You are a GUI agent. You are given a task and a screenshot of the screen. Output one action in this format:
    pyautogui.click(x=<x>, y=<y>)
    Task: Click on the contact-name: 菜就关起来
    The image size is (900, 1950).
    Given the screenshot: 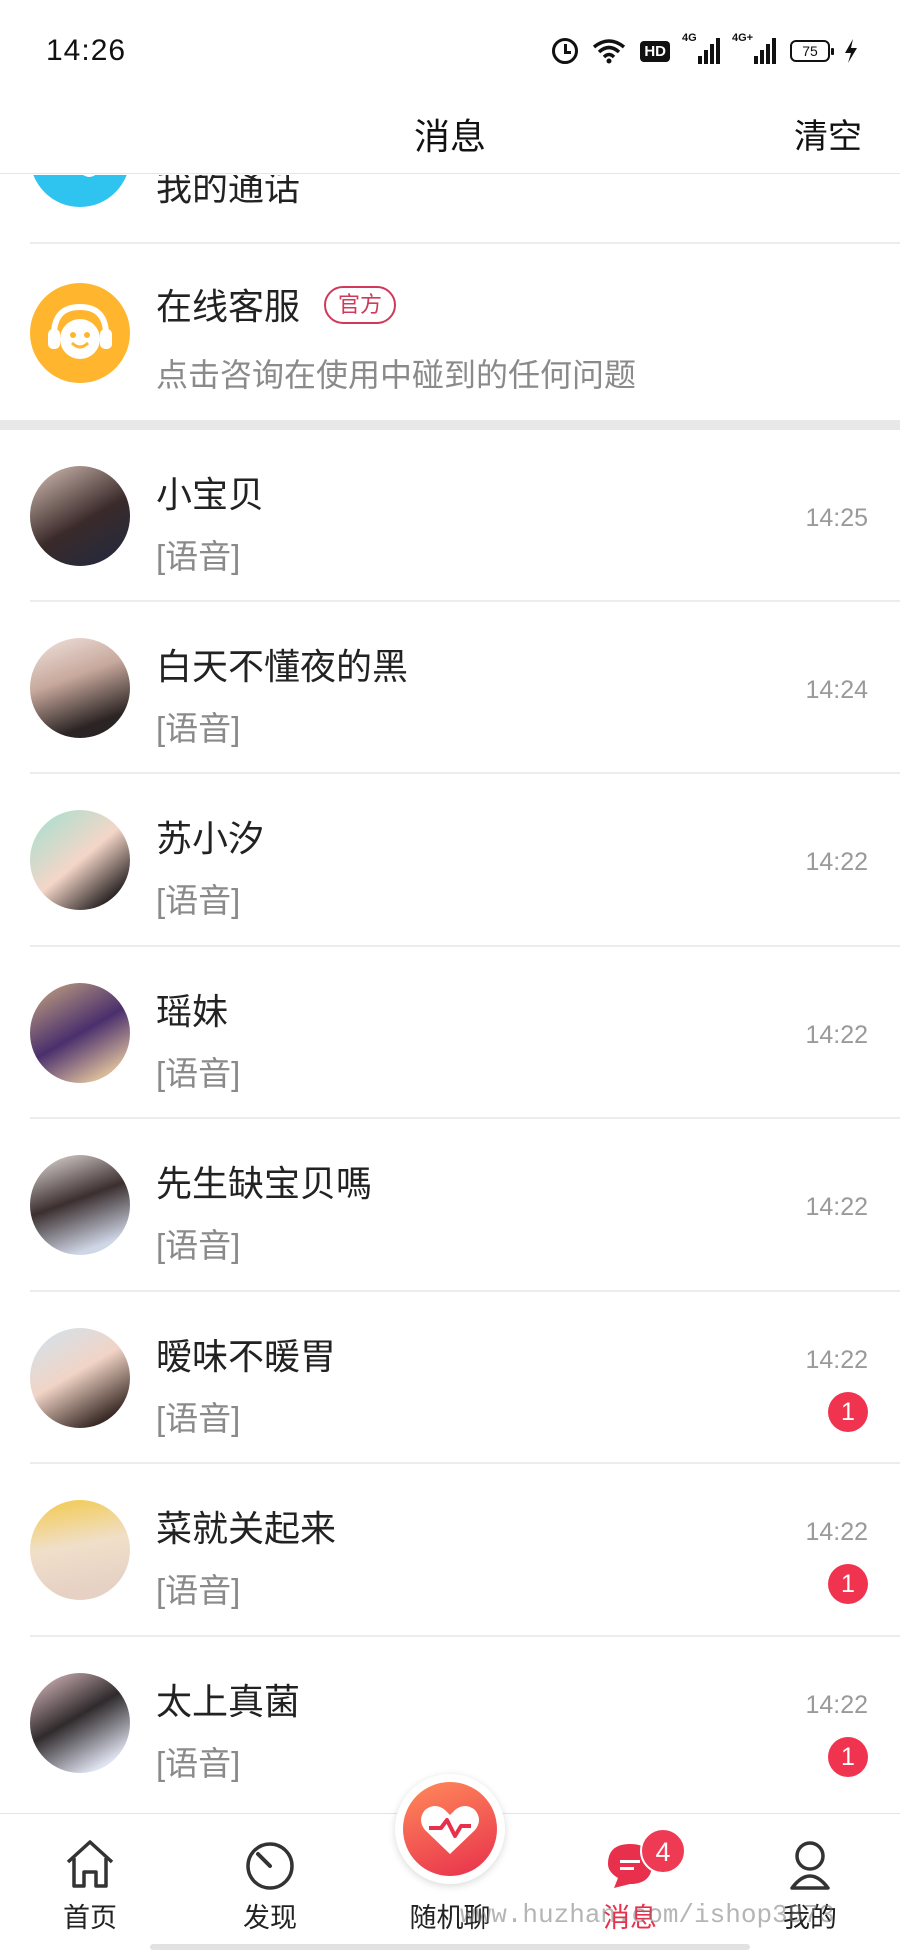 What is the action you would take?
    pyautogui.click(x=246, y=1528)
    